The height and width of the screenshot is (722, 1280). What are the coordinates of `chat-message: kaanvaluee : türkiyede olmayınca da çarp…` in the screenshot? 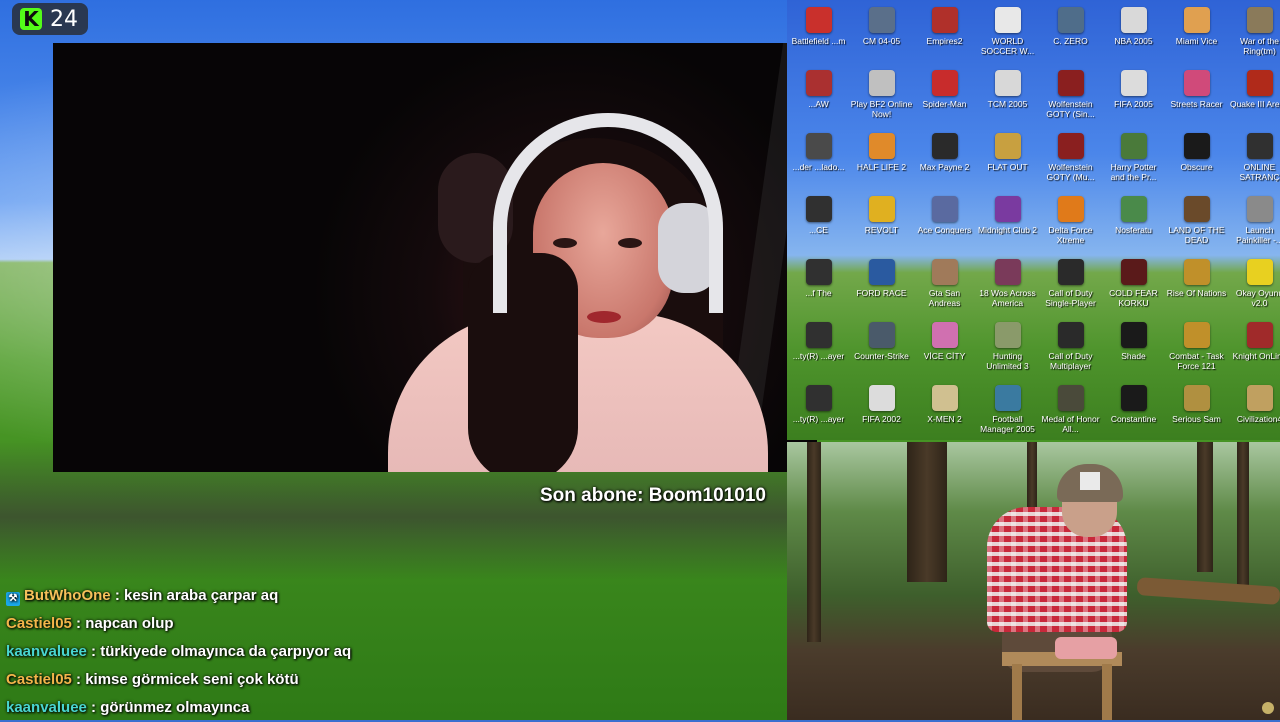 It's located at (396, 652).